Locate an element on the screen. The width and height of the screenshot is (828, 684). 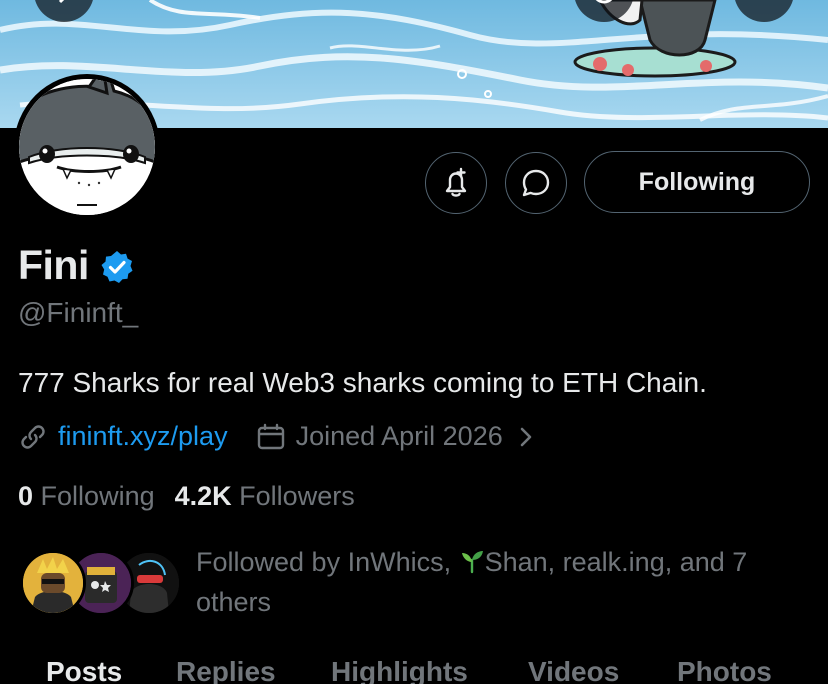
following-button: Following is located at coordinates (697, 182).